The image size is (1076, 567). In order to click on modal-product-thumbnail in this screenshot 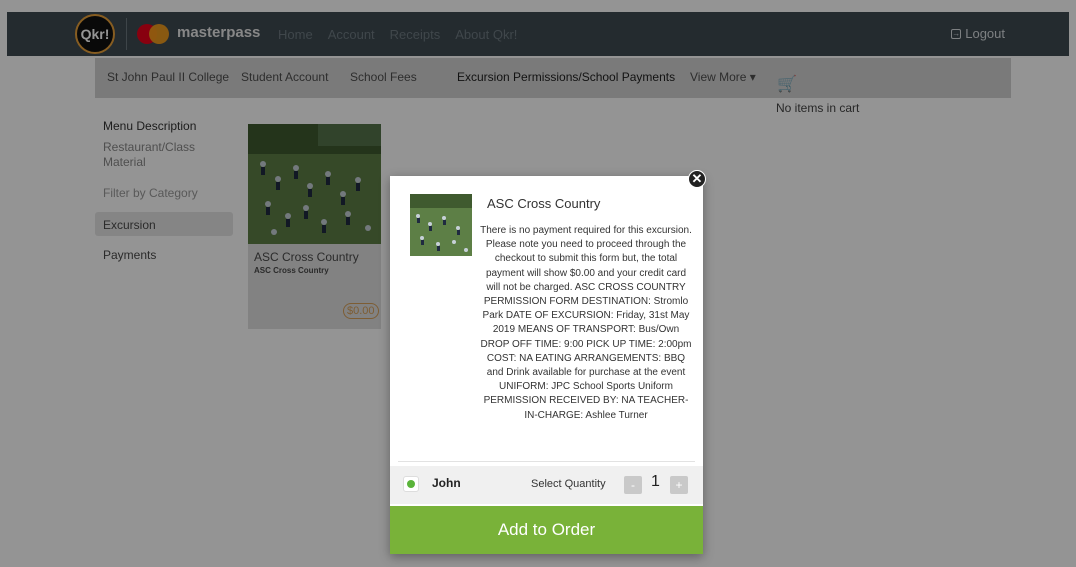, I will do `click(441, 225)`.